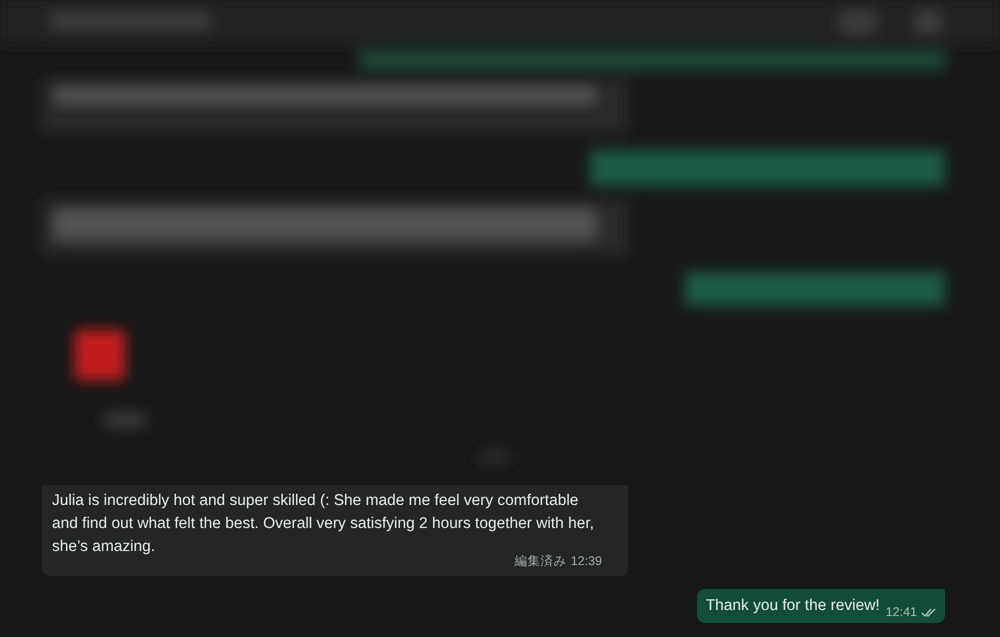  Describe the element at coordinates (586, 561) in the screenshot. I see `message-time: 12:39` at that location.